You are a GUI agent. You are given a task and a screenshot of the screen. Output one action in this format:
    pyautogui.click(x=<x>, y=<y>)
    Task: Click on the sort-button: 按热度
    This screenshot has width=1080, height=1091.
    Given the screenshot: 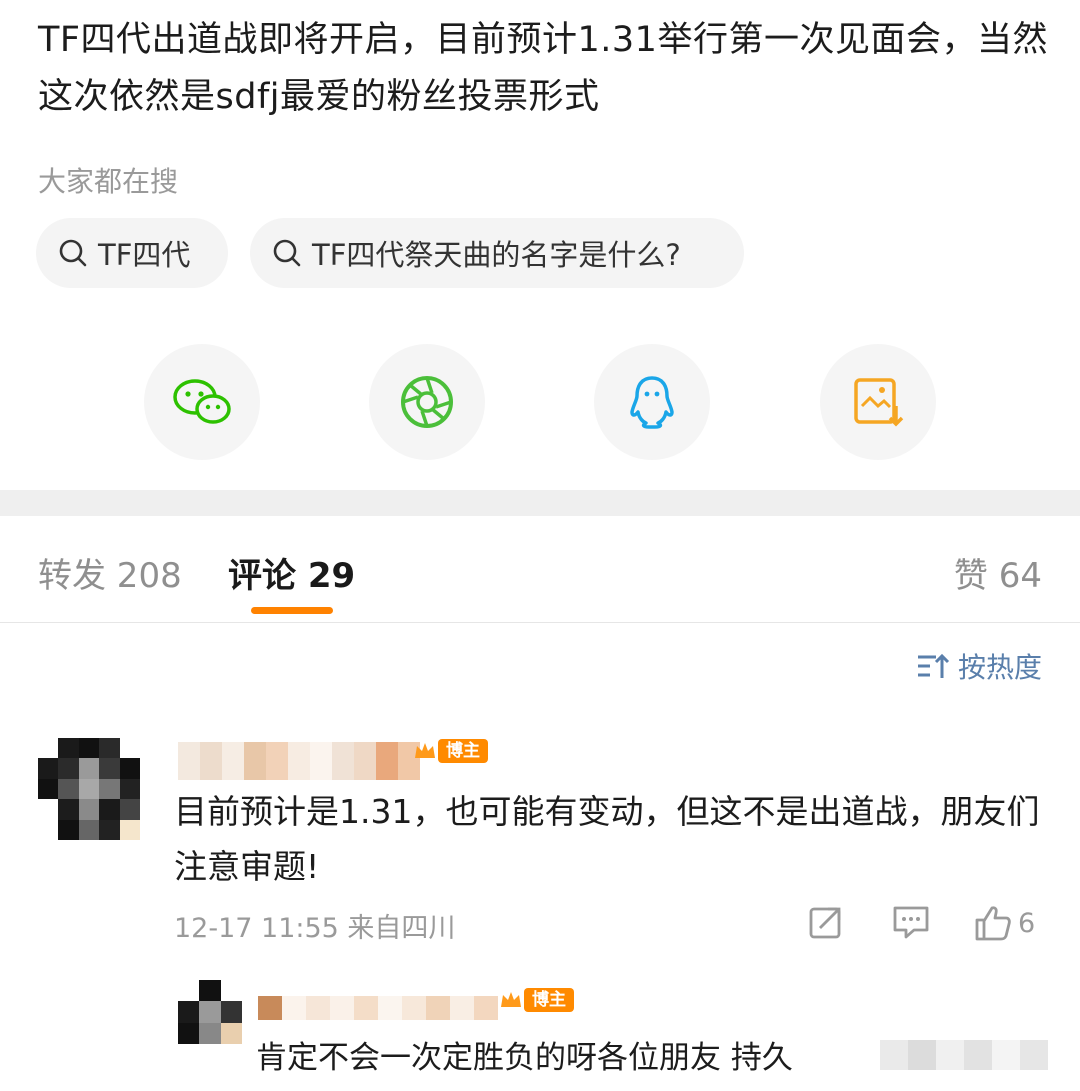 What is the action you would take?
    pyautogui.click(x=979, y=666)
    